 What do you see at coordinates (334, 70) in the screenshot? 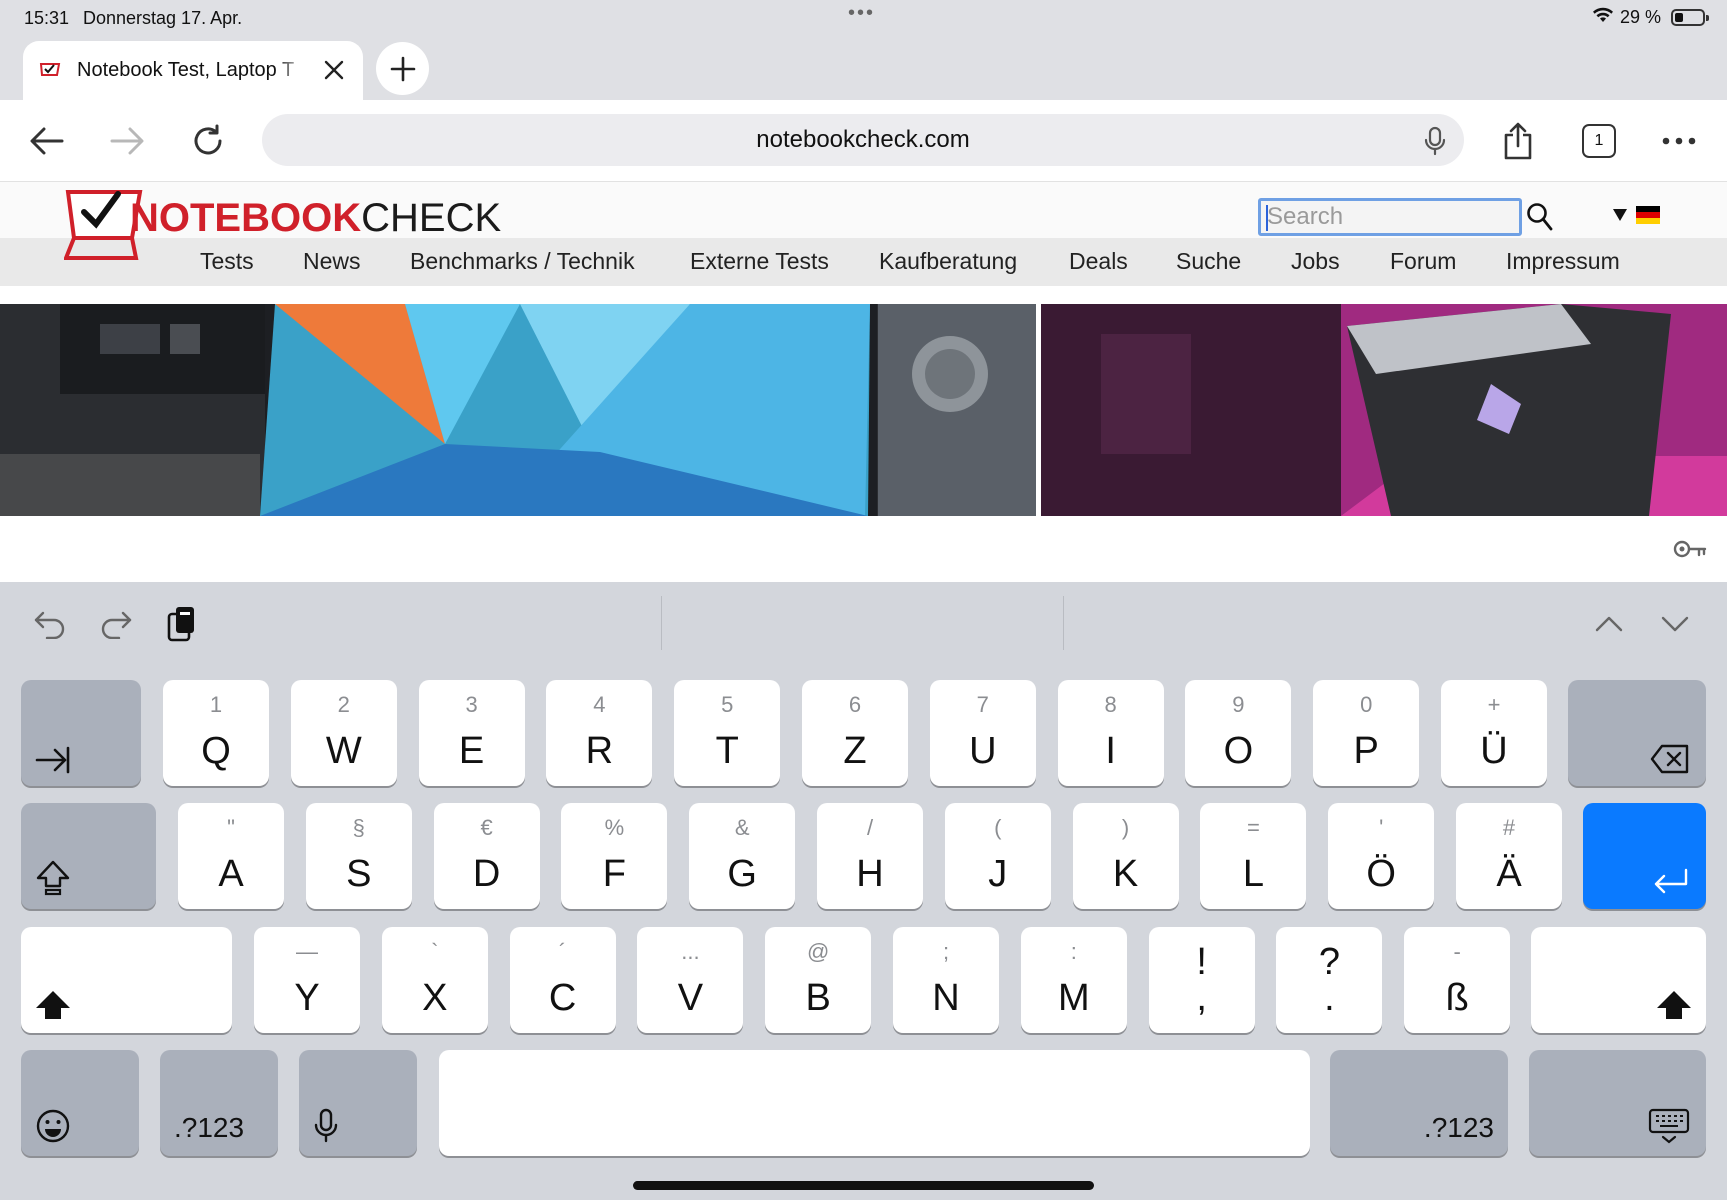
I see `close-tab-icon` at bounding box center [334, 70].